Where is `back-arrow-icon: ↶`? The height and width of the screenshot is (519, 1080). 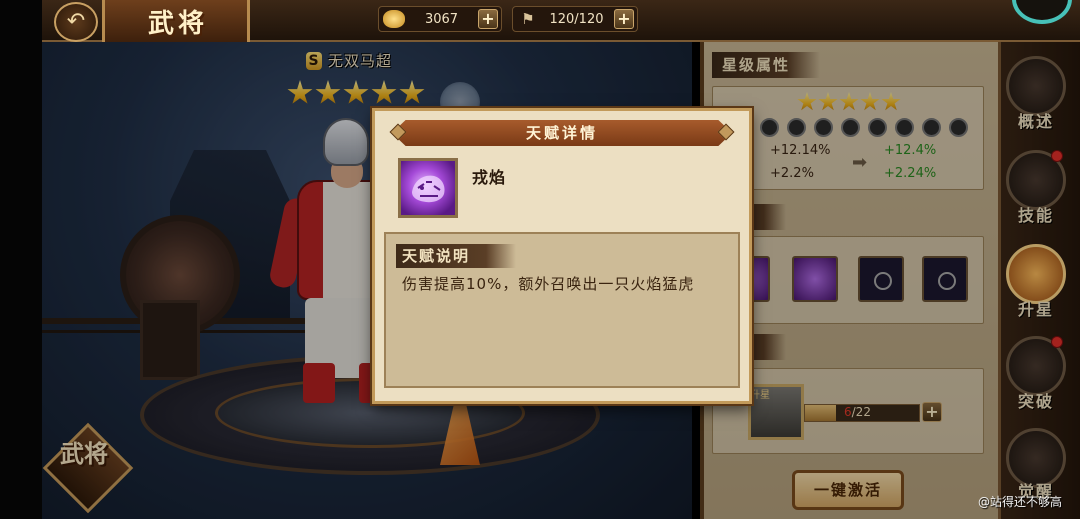
back-arrow-icon: ↶ is located at coordinates (76, 21).